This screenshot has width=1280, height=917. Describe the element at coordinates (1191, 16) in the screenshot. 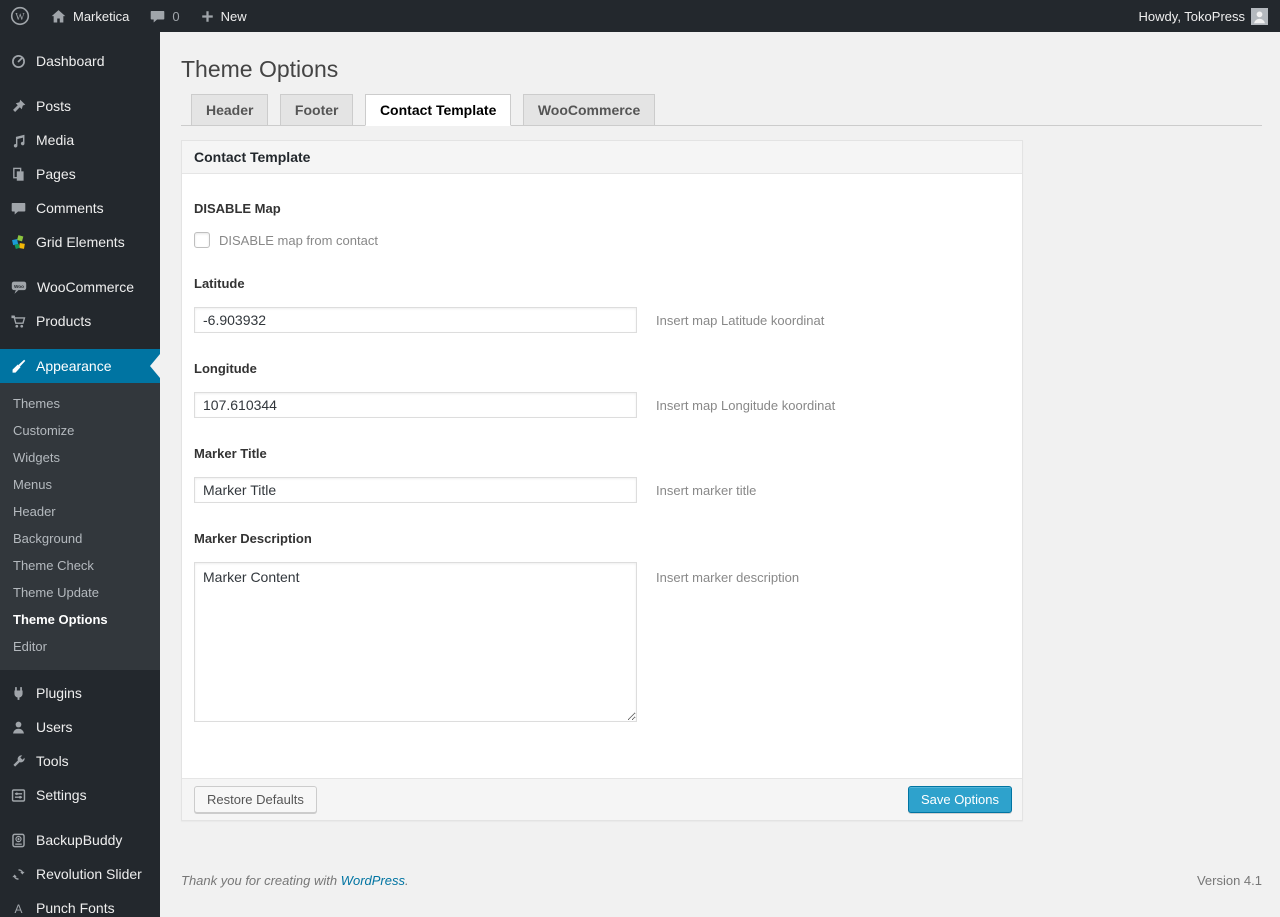

I see `howdy-text: Howdy, TokoPress` at that location.